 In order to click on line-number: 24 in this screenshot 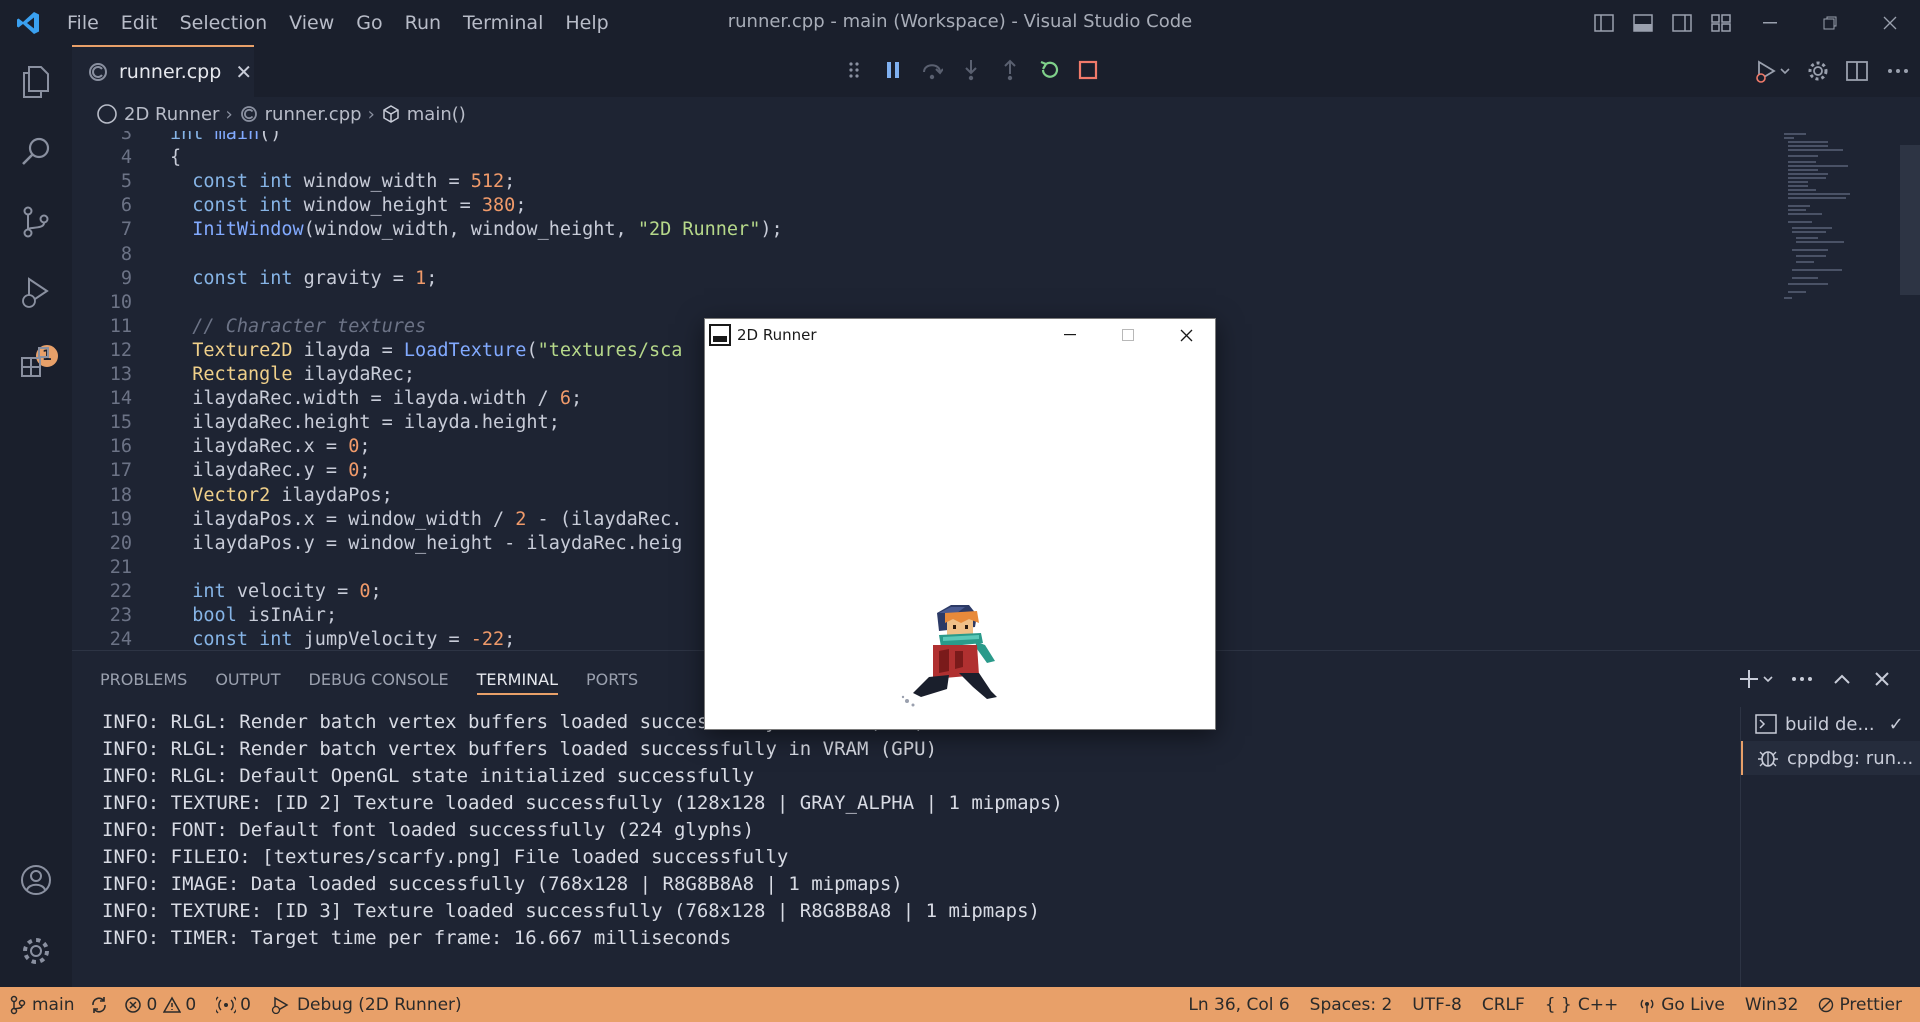, I will do `click(120, 639)`.